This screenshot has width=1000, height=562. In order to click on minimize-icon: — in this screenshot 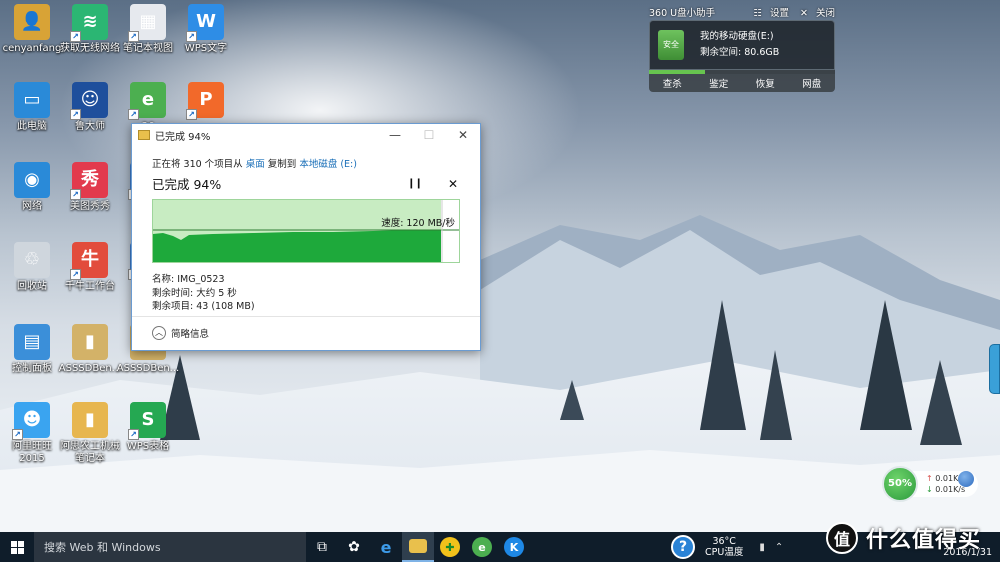, I will do `click(395, 135)`.